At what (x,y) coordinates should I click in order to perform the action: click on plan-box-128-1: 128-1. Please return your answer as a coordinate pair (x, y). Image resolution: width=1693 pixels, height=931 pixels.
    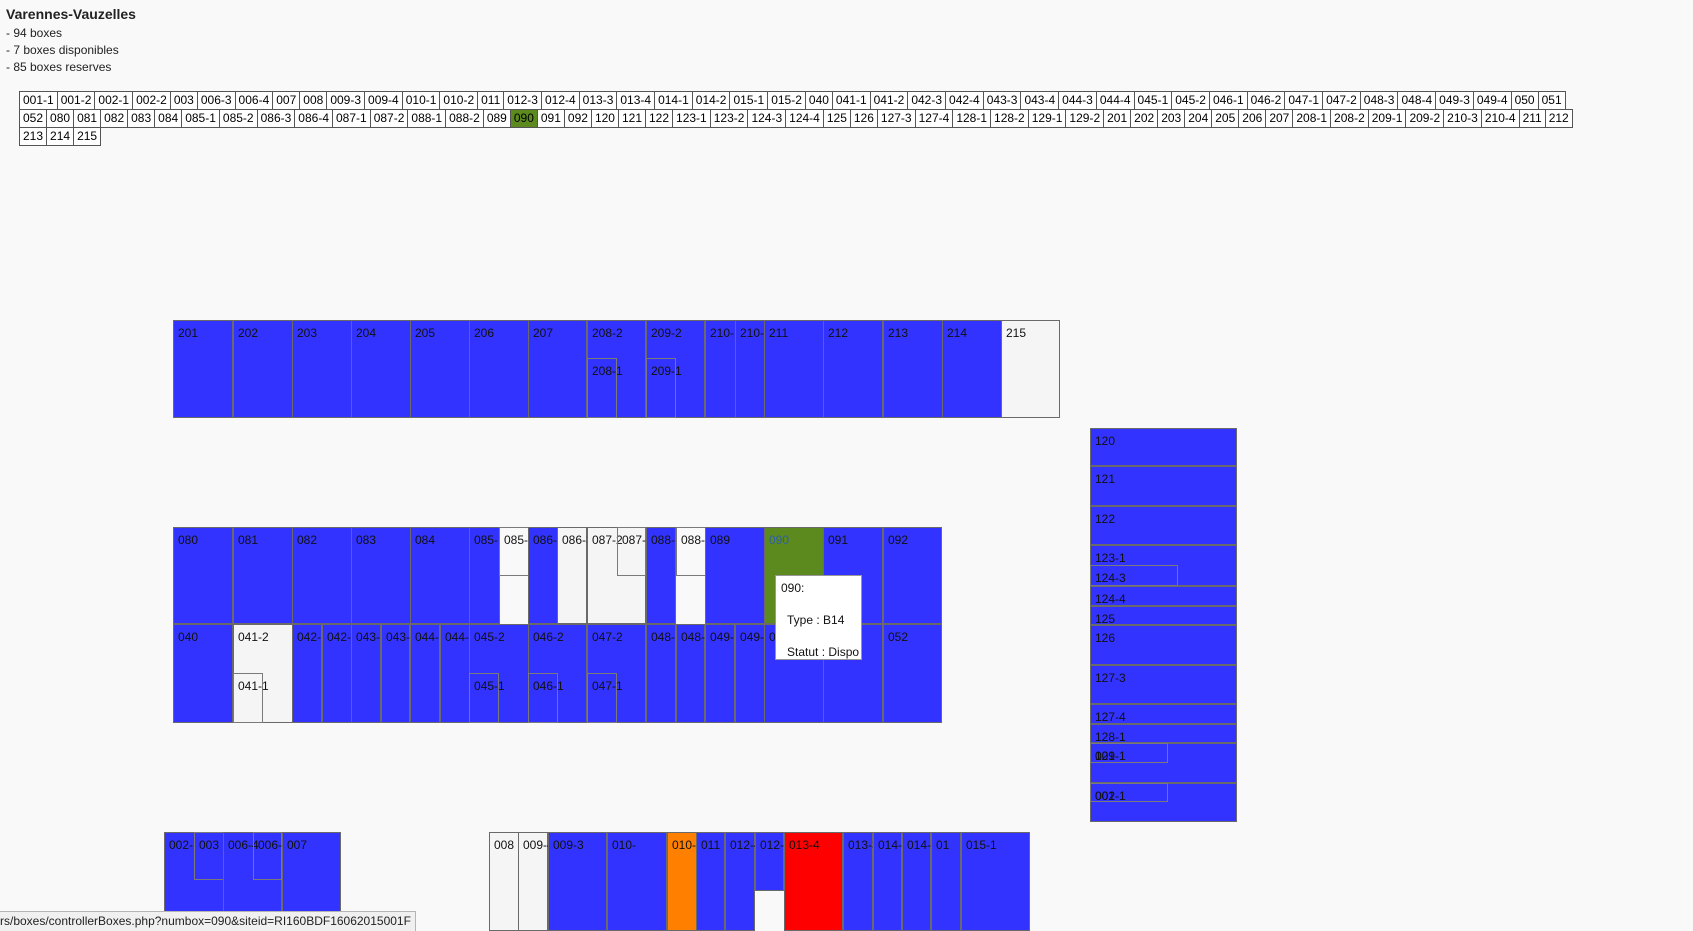
    Looking at the image, I should click on (1163, 734).